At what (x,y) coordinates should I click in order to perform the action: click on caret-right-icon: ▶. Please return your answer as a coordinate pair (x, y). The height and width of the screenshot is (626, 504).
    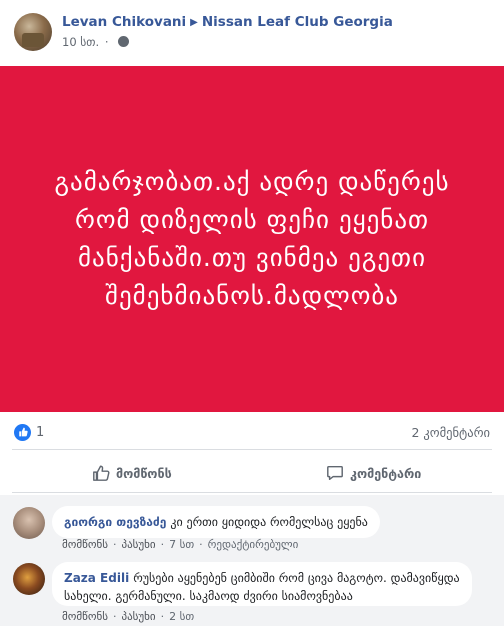
    Looking at the image, I should click on (194, 22).